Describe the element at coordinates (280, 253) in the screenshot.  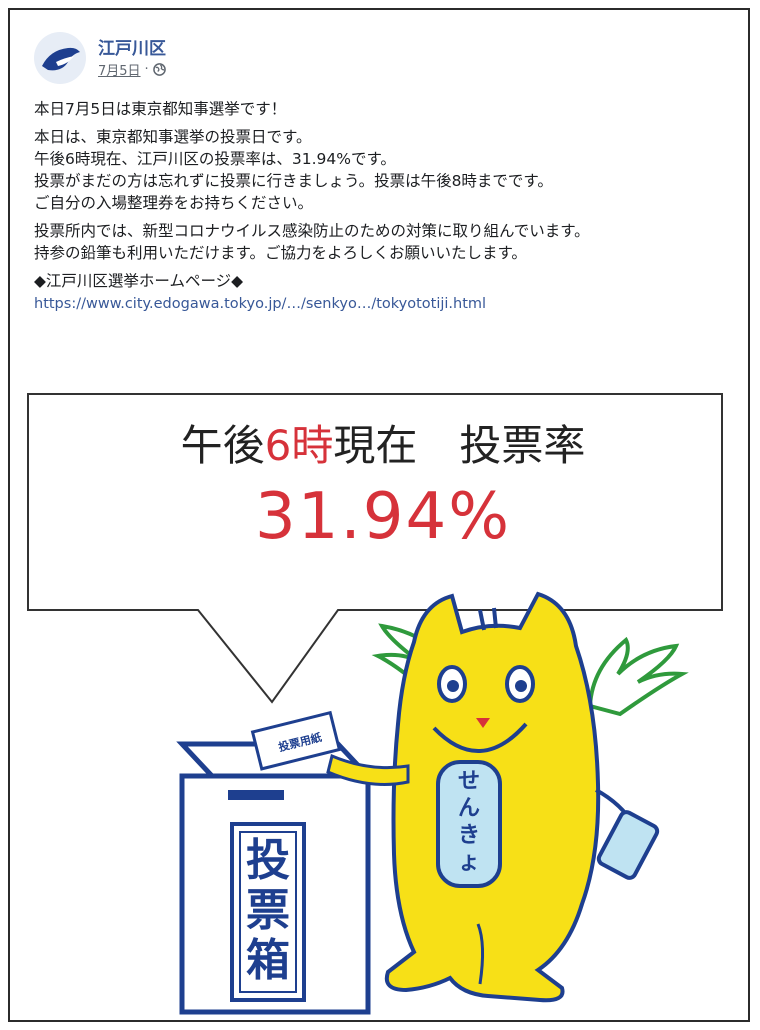
I see `post-line: 持参の鉛筆も利用いただけます。ご協力をよろしくお願いいたします。` at that location.